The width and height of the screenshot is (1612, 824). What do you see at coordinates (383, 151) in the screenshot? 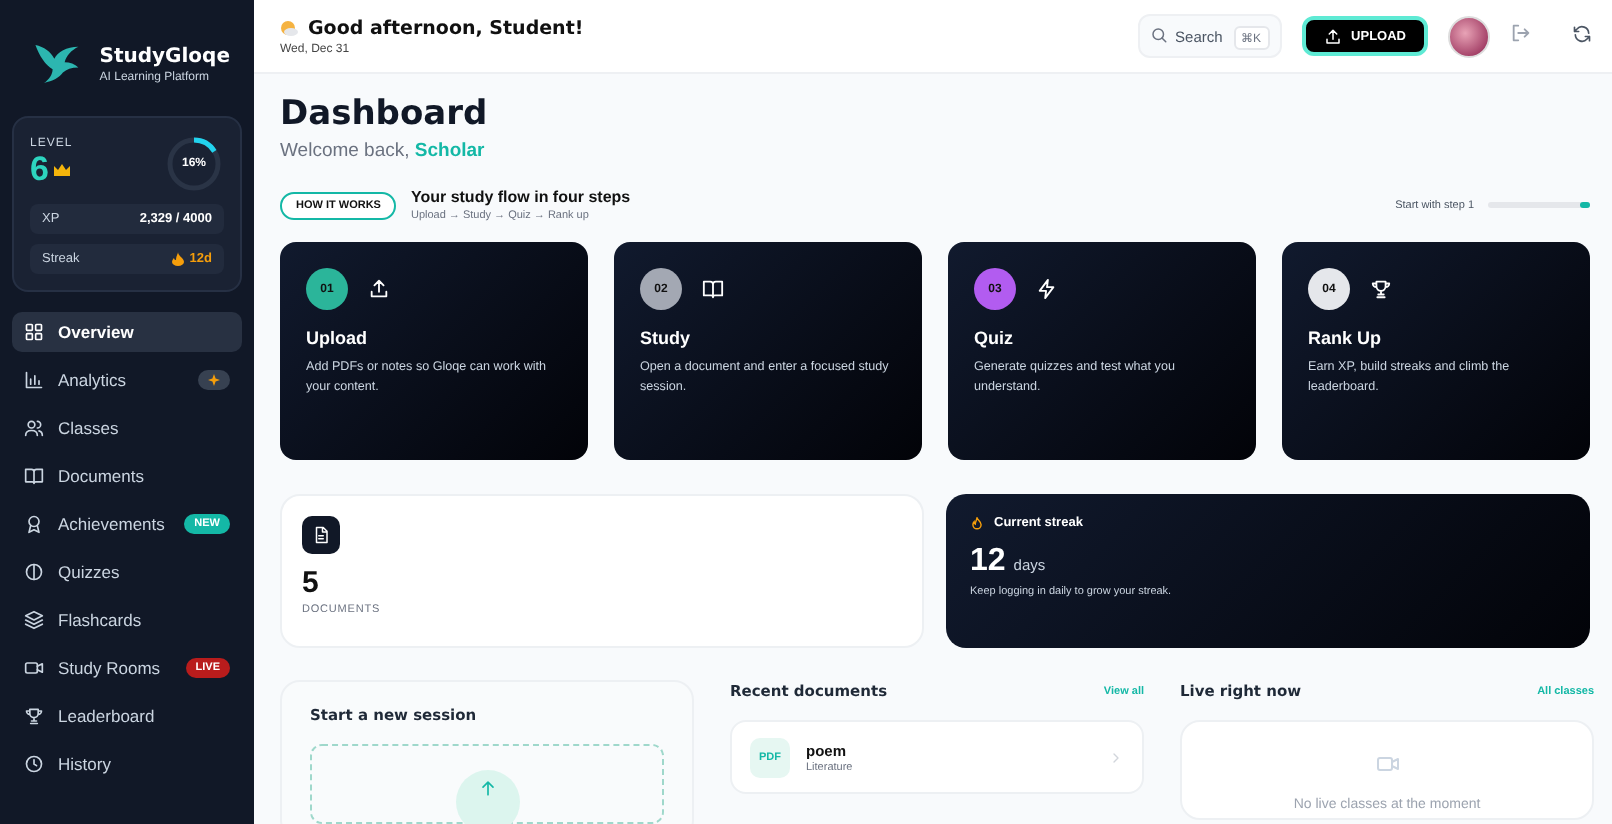
I see `welcome-text: Welcome back, Scholar` at bounding box center [383, 151].